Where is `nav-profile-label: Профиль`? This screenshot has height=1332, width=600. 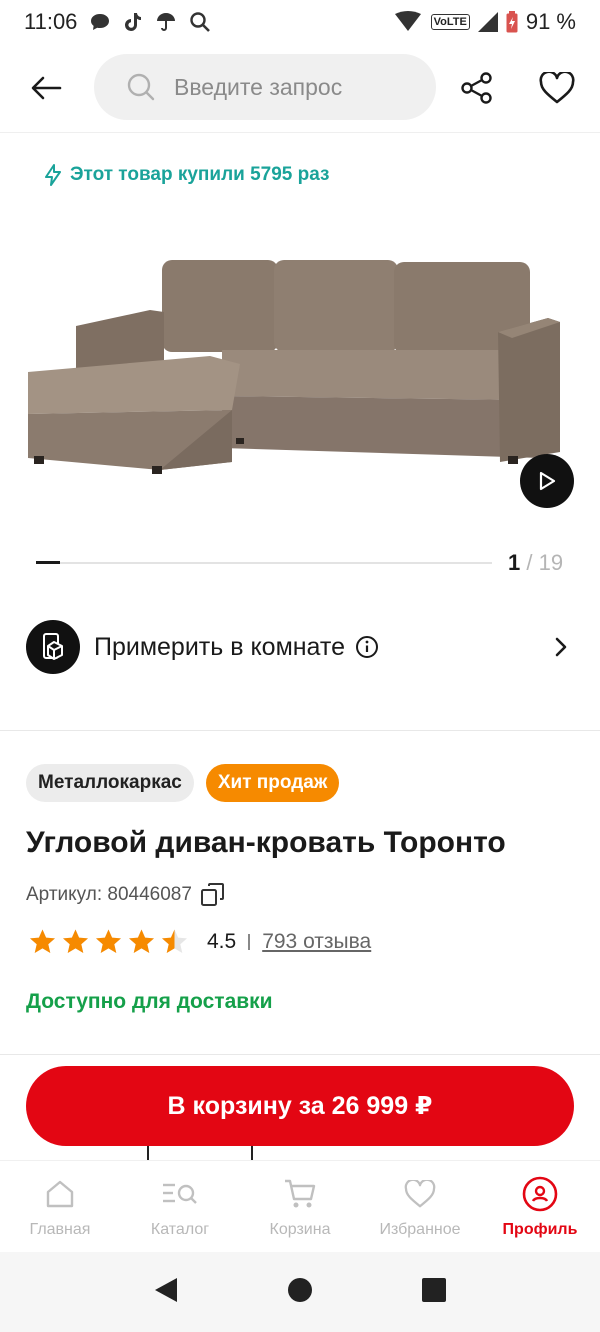
nav-profile-label: Профиль is located at coordinates (540, 1229).